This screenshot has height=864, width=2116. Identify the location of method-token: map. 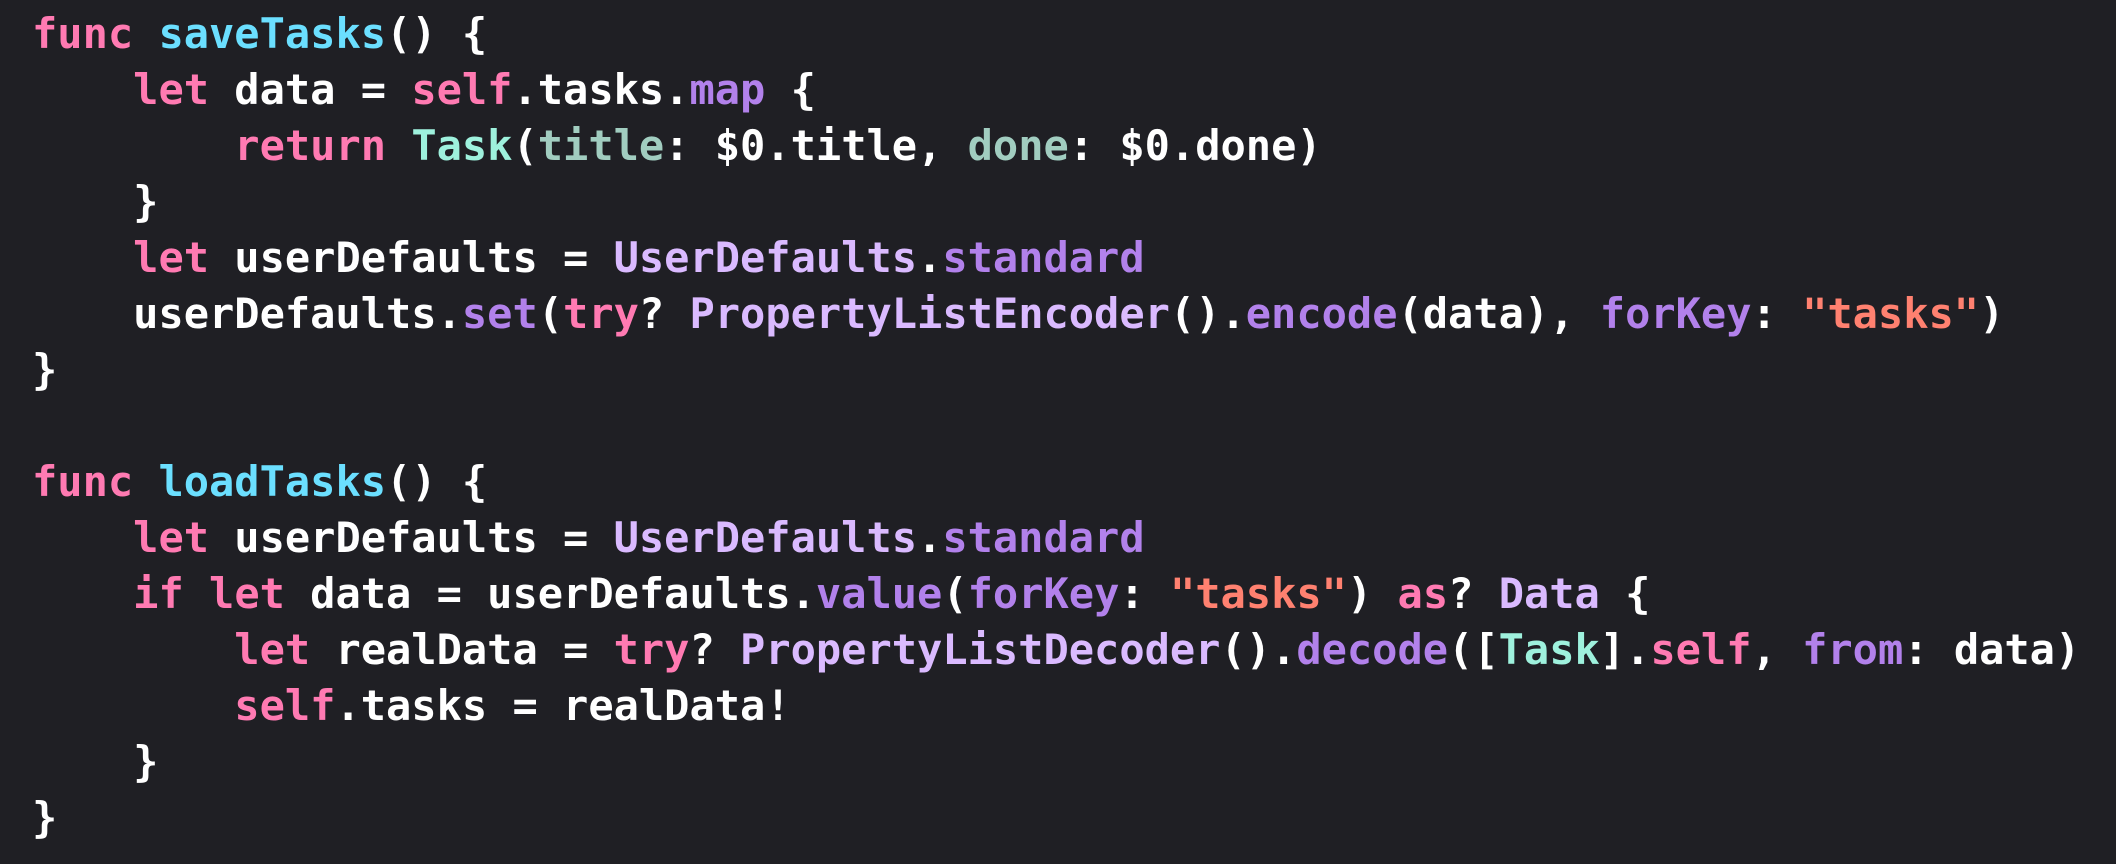
(727, 89).